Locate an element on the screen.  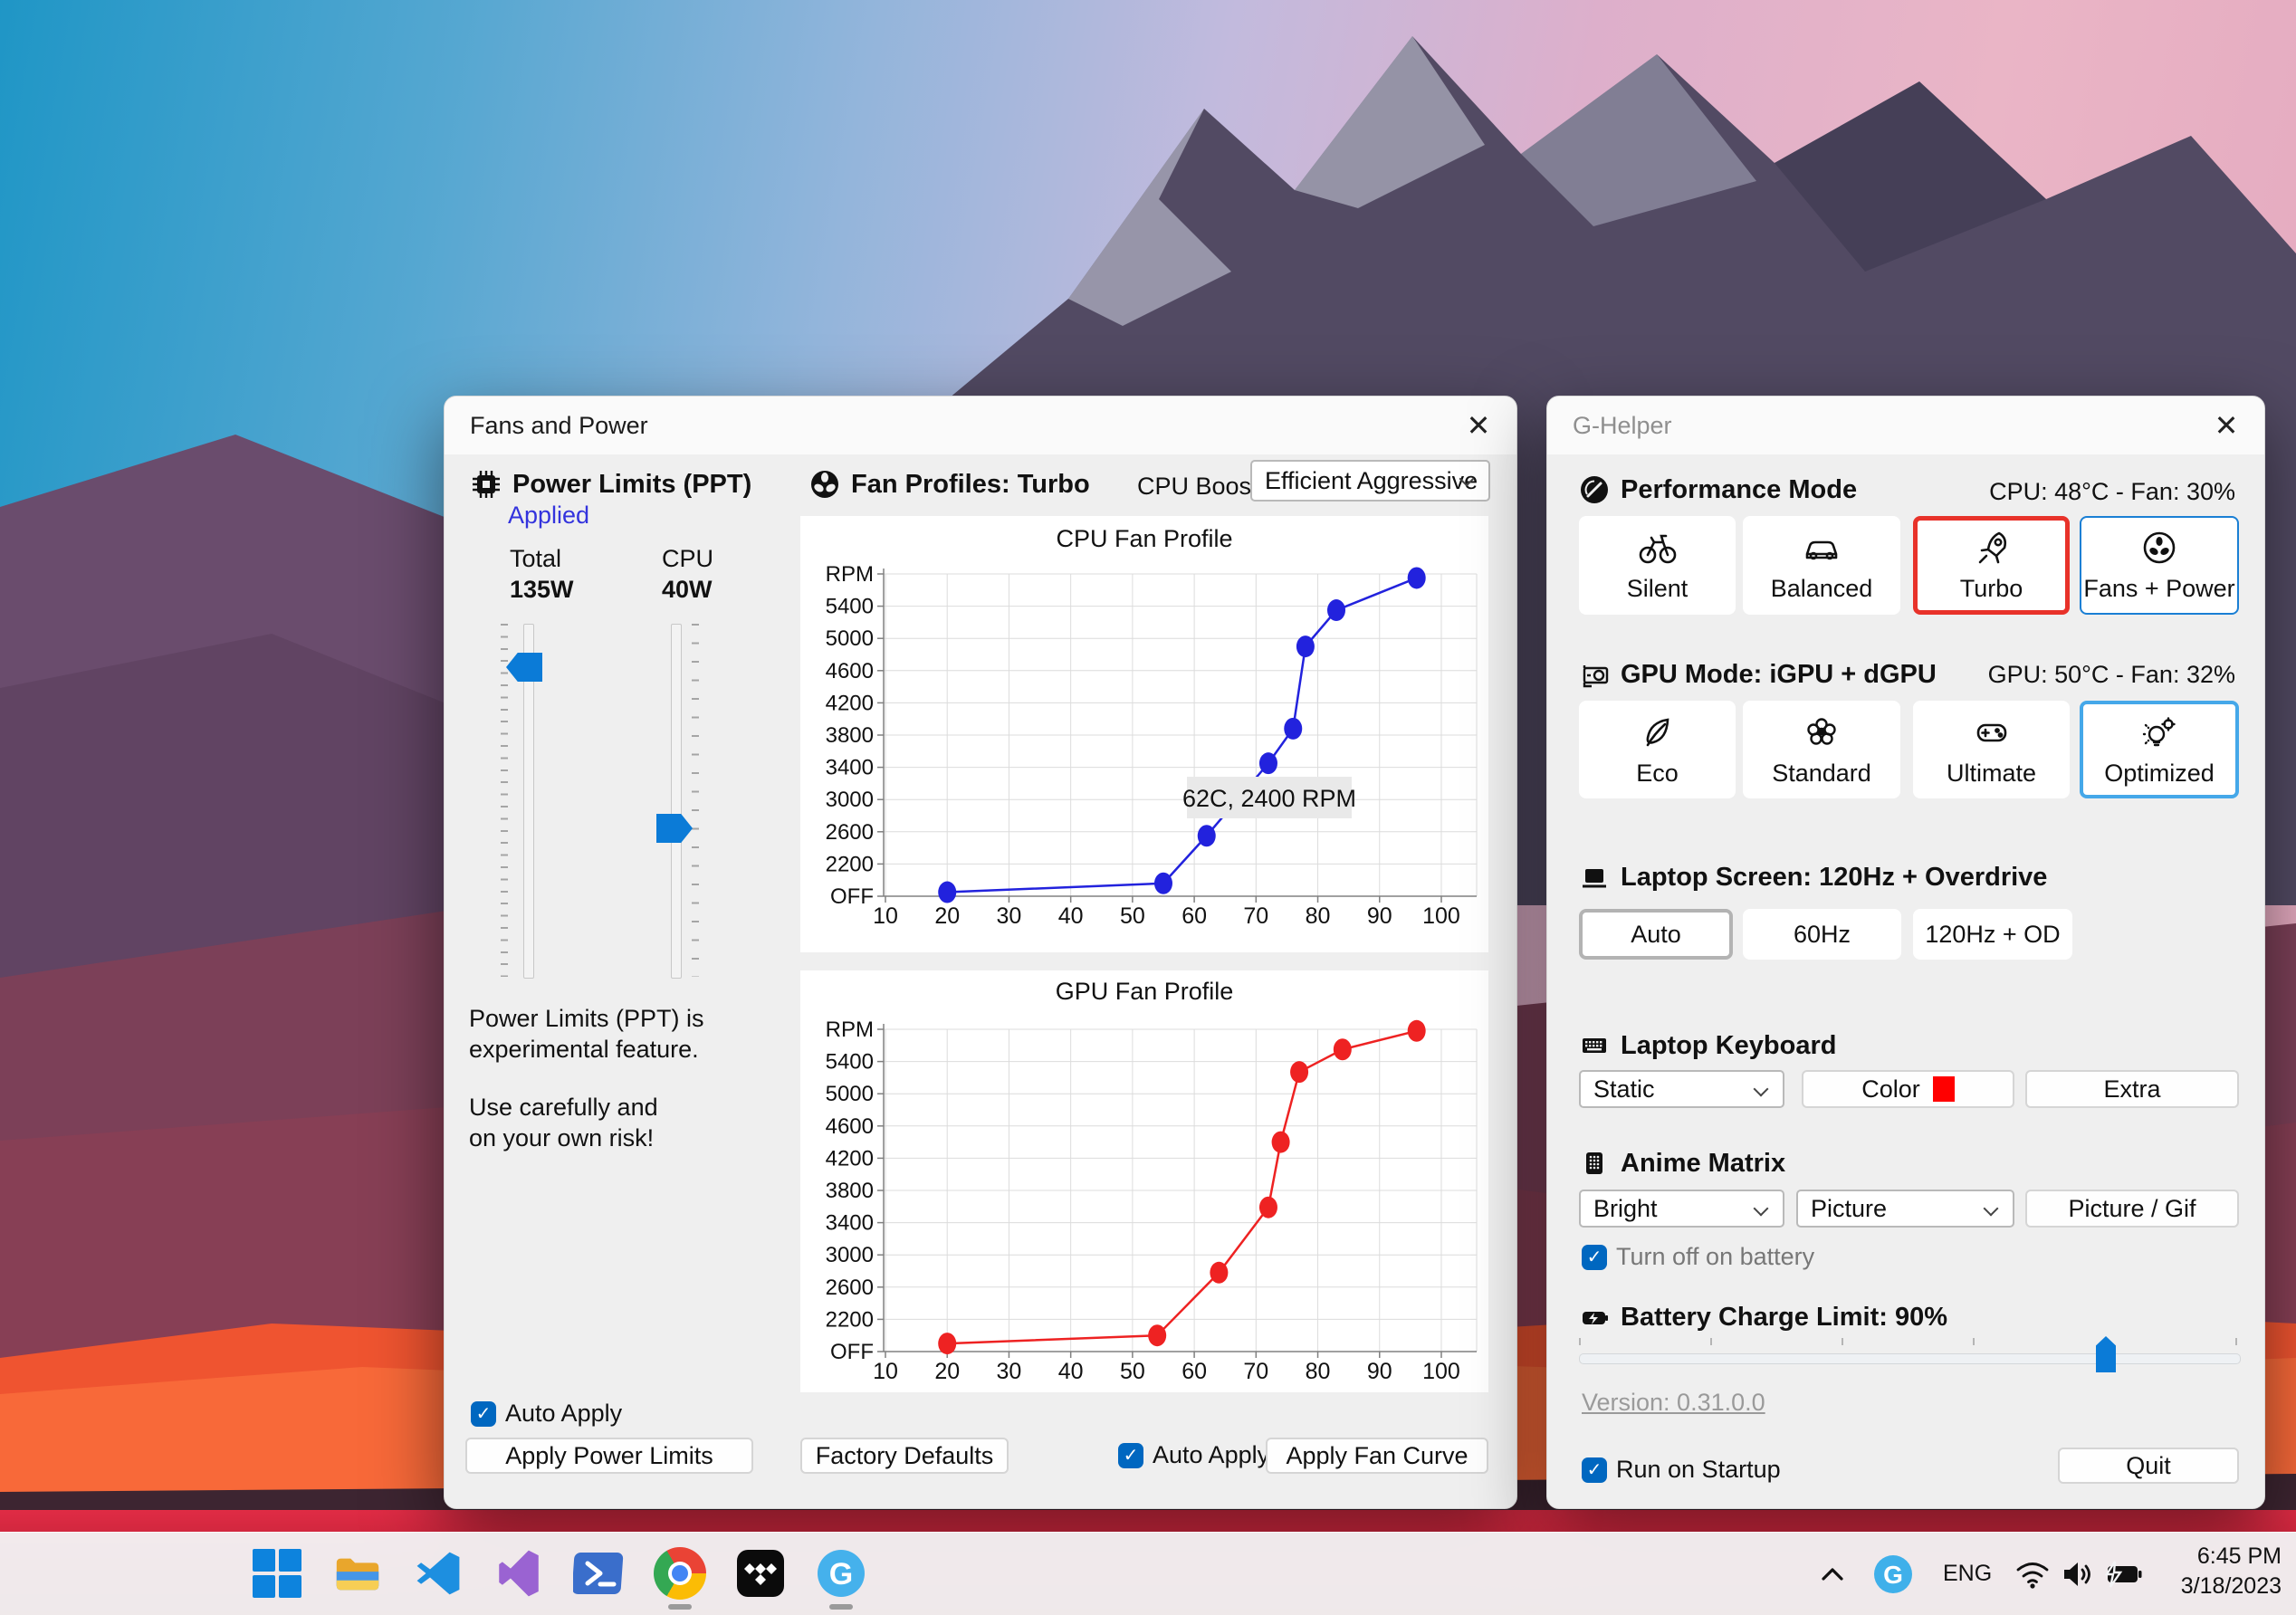
battery-icon is located at coordinates (1595, 1317).